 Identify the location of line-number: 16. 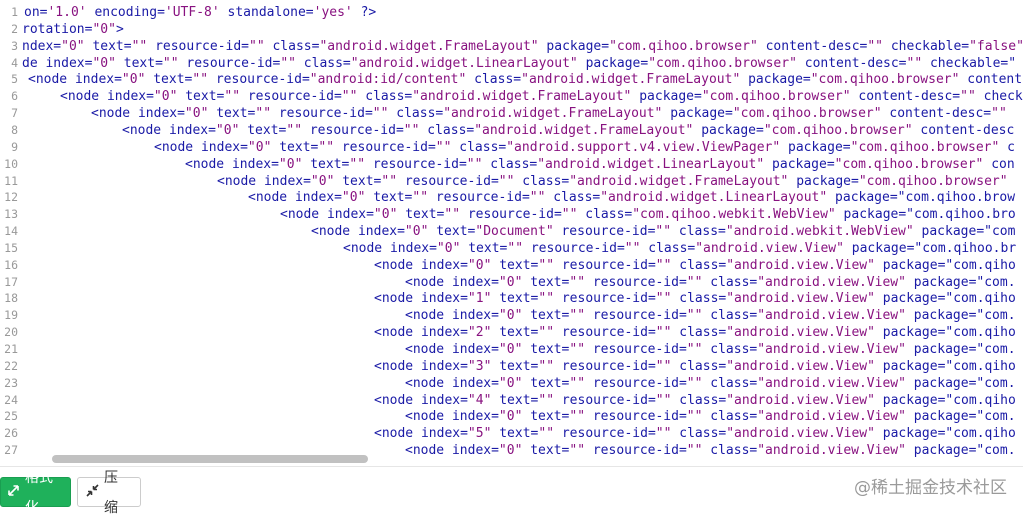
(11, 264).